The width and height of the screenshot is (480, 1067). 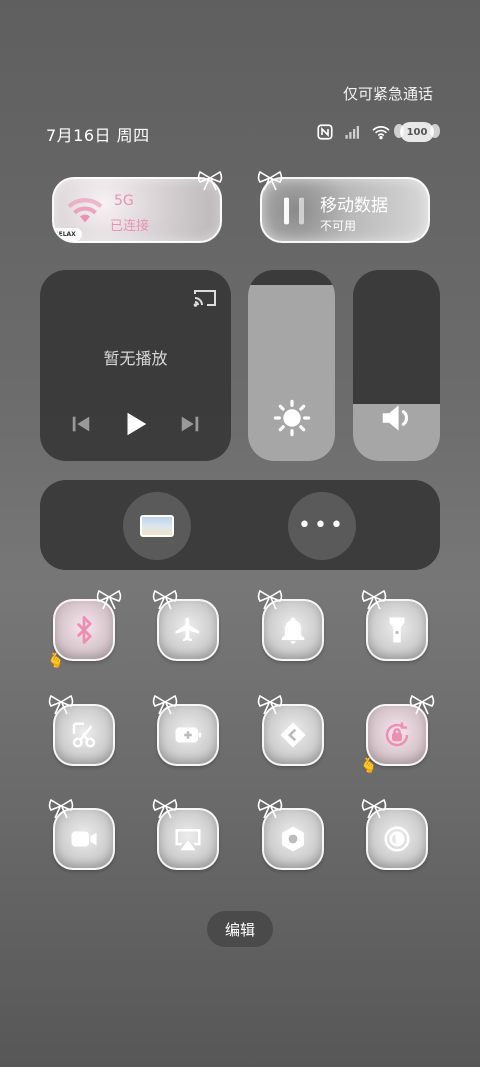 I want to click on battery-level: 100, so click(x=417, y=132).